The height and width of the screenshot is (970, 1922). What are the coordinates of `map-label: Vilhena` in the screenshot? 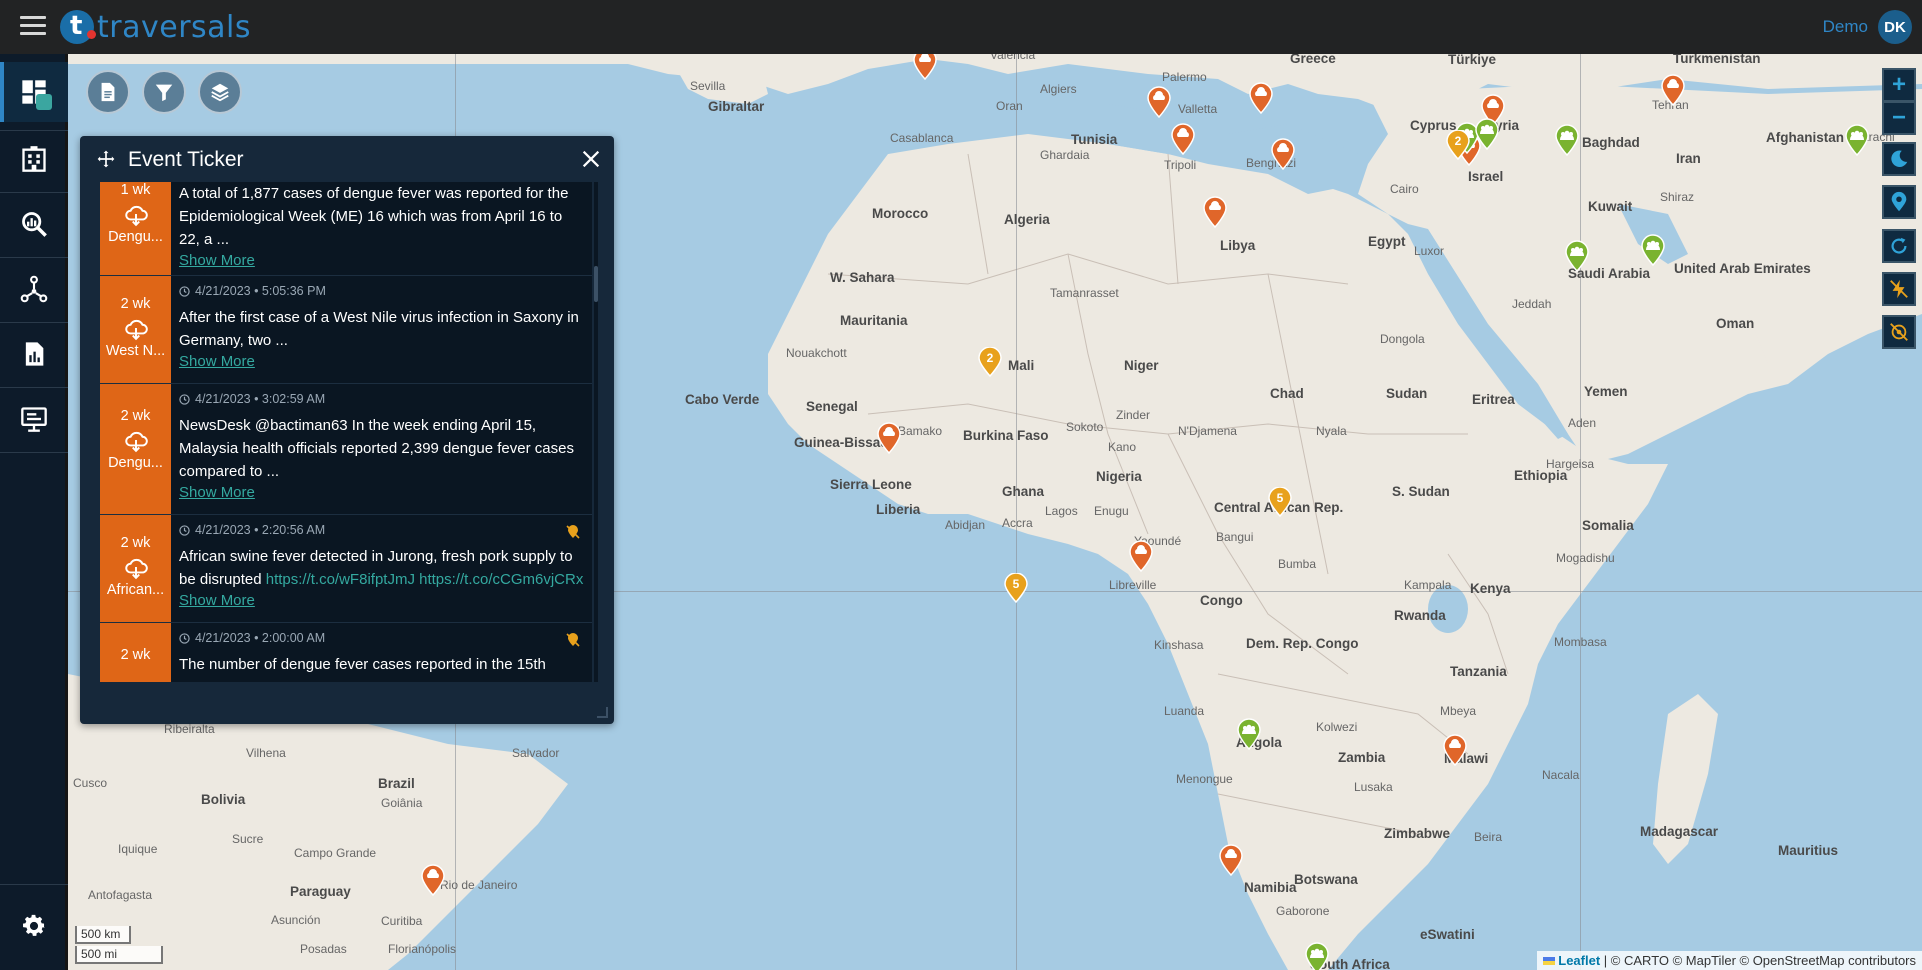 It's located at (266, 753).